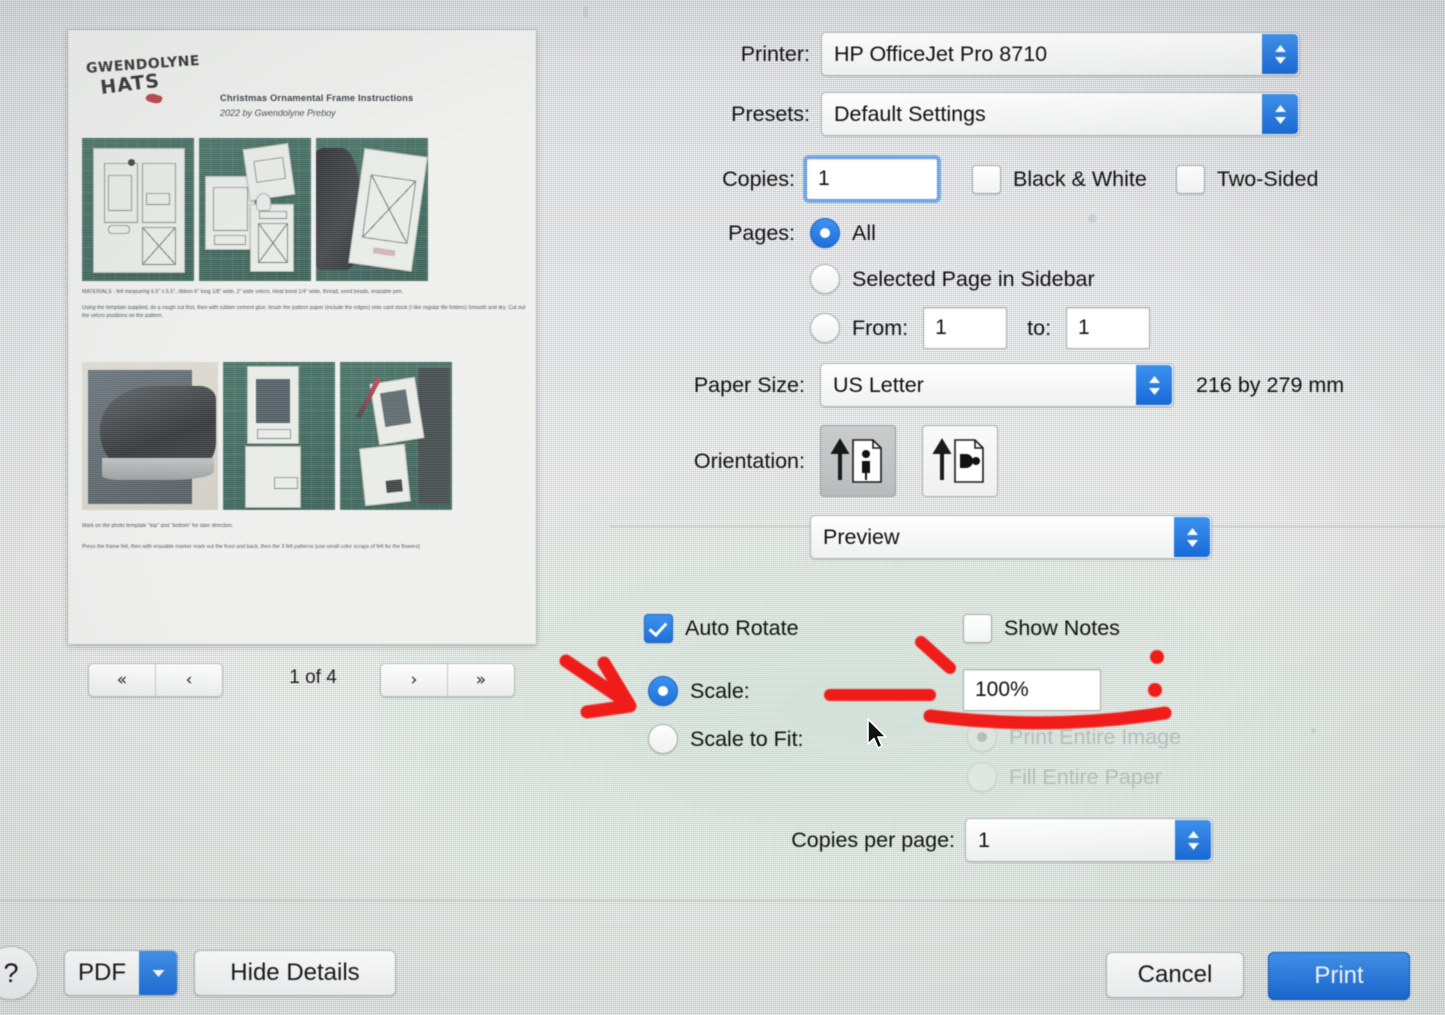  Describe the element at coordinates (1270, 384) in the screenshot. I see `paper-size-dimensions: 216 by 279 mm` at that location.